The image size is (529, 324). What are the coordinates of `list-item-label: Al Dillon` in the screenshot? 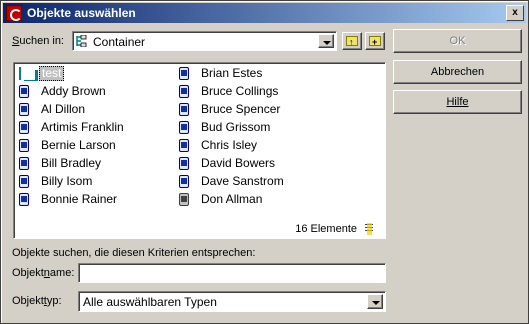 It's located at (63, 109).